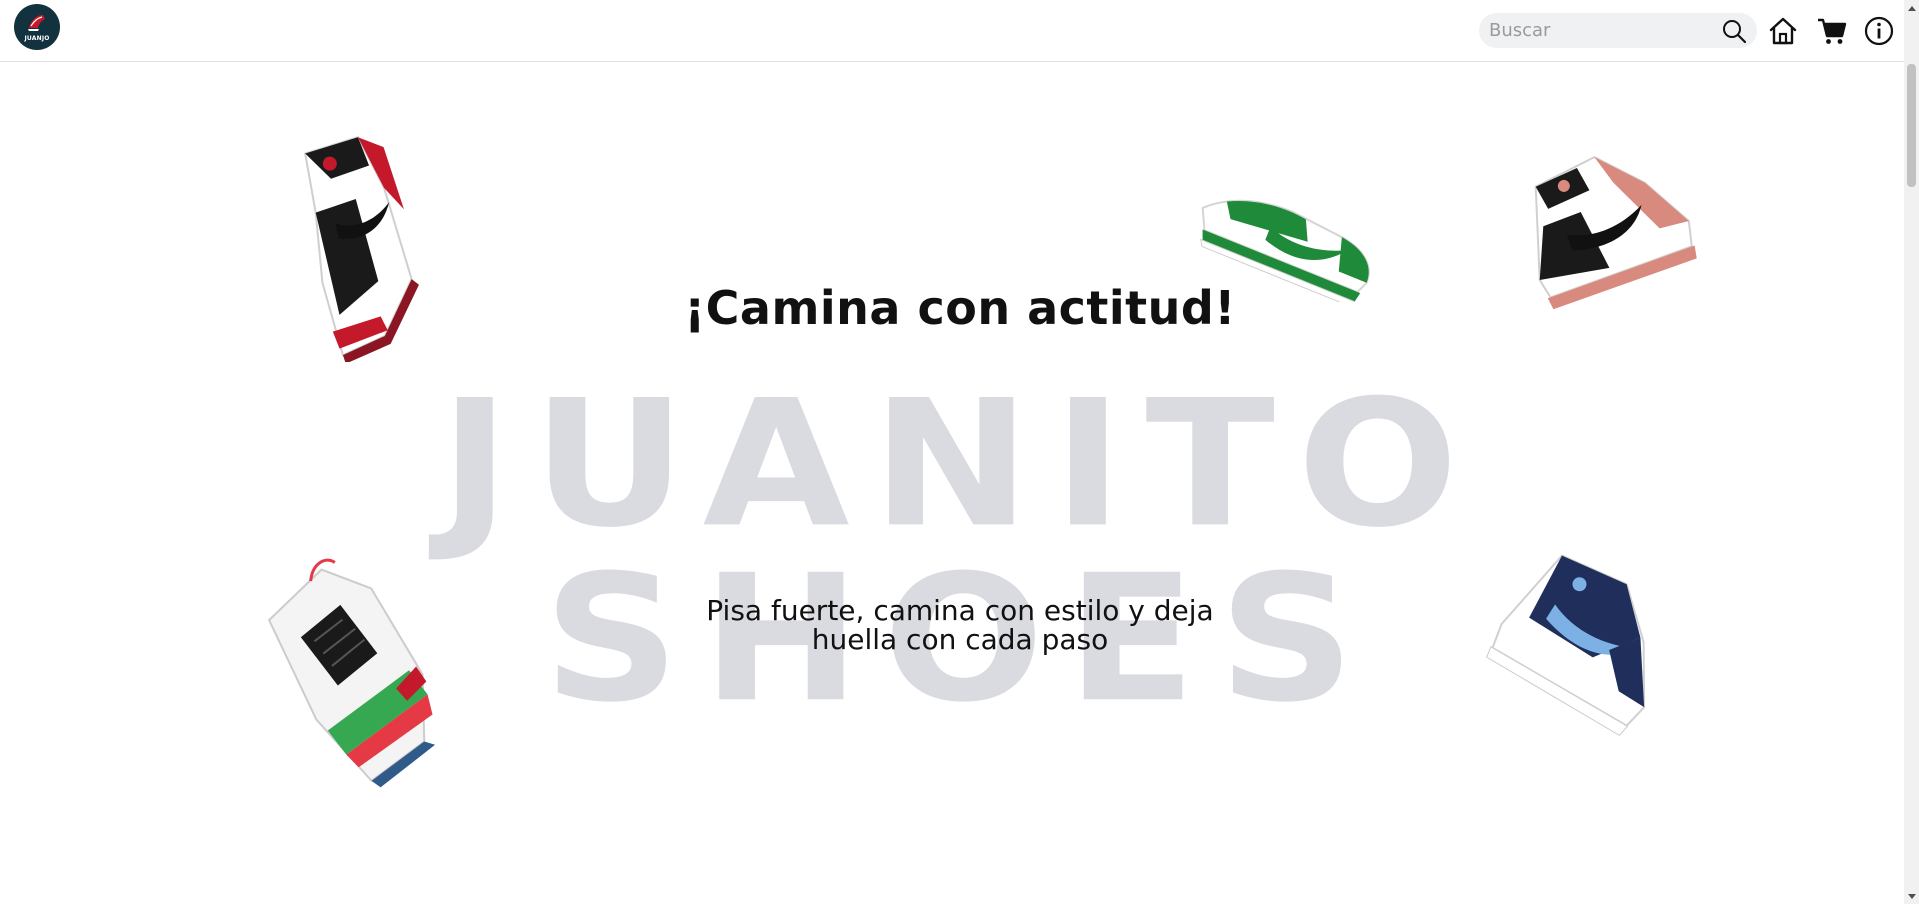  Describe the element at coordinates (960, 610) in the screenshot. I see `subtitle-line-1: Pisa fuerte, camina con estilo y deja` at that location.